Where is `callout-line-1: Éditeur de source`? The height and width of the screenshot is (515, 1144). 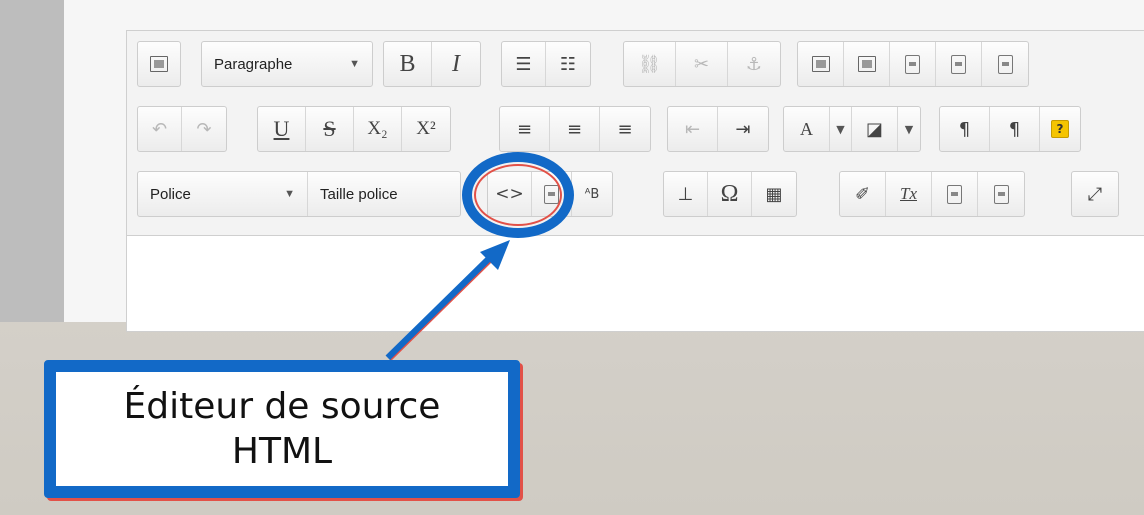 callout-line-1: Éditeur de source is located at coordinates (282, 406).